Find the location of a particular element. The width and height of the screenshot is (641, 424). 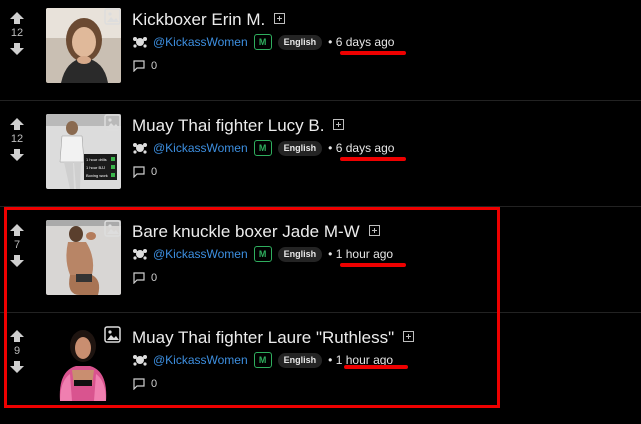

post-title: Kickboxer Erin M. is located at coordinates (198, 19).